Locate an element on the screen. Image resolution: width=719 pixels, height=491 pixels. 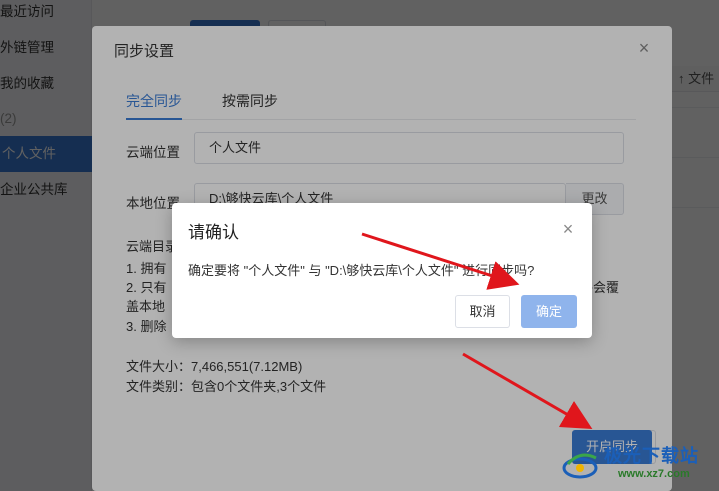
confirm-cancel-button: 取消 is located at coordinates (482, 311).